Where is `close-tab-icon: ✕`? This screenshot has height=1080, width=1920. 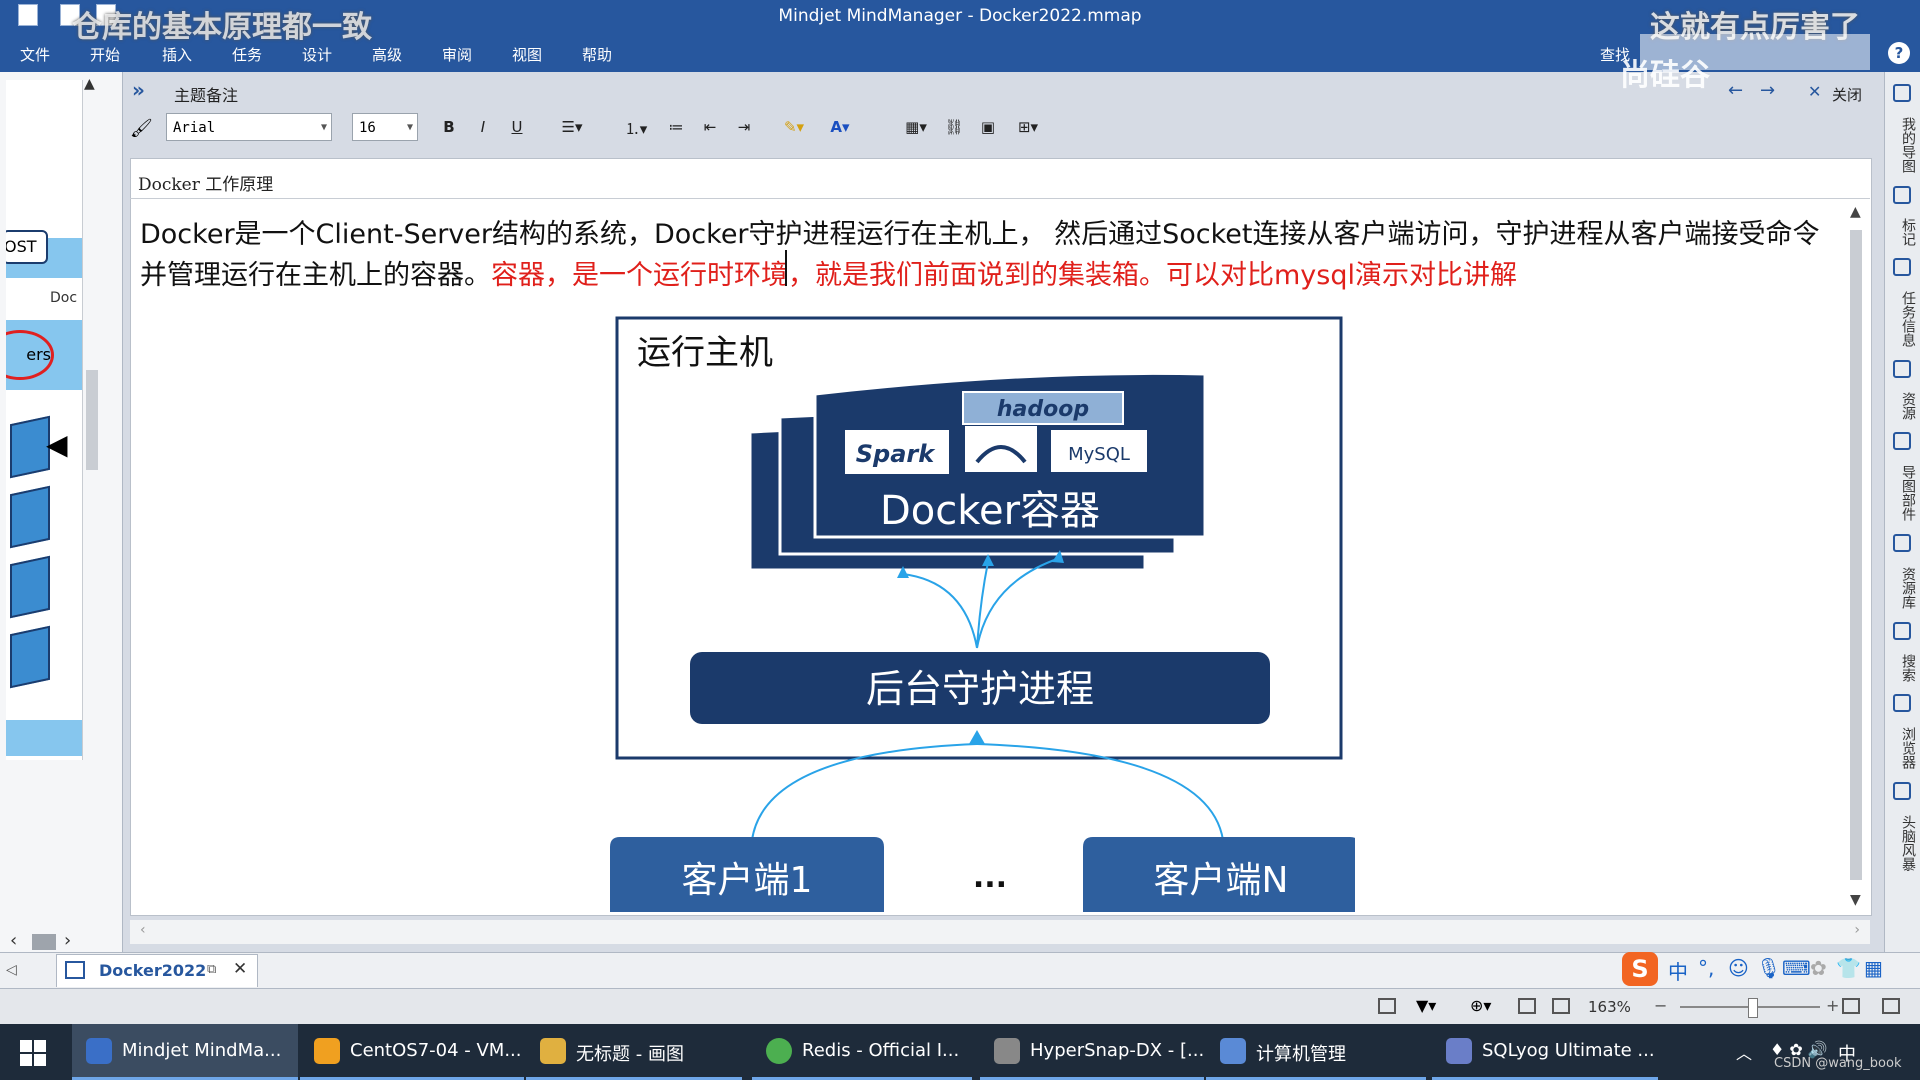
close-tab-icon: ✕ is located at coordinates (240, 969).